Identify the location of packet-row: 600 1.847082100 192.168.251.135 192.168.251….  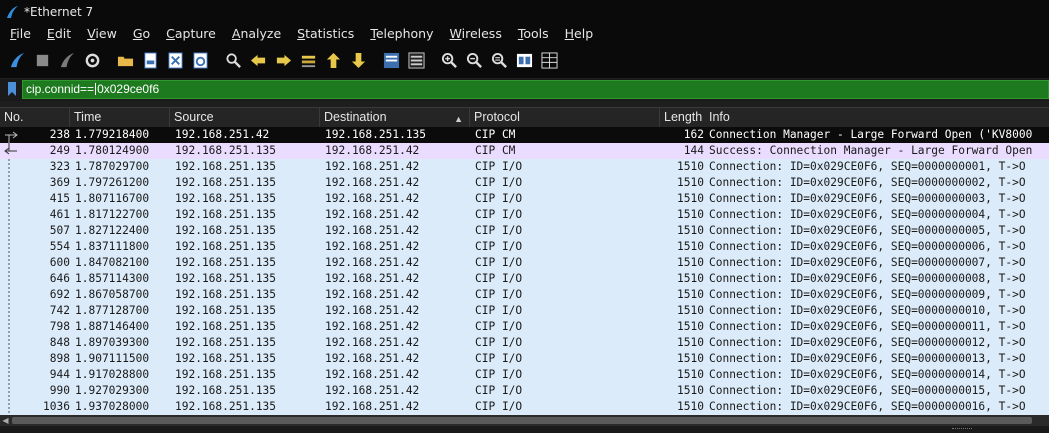
(524, 263).